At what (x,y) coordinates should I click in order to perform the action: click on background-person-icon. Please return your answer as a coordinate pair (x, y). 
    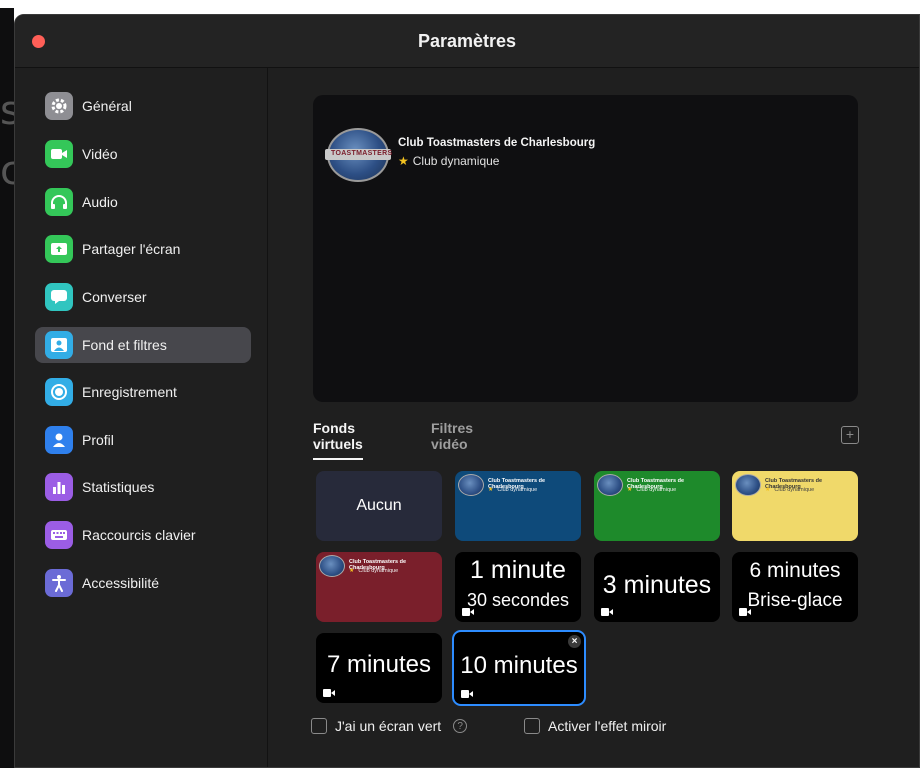
    Looking at the image, I should click on (59, 345).